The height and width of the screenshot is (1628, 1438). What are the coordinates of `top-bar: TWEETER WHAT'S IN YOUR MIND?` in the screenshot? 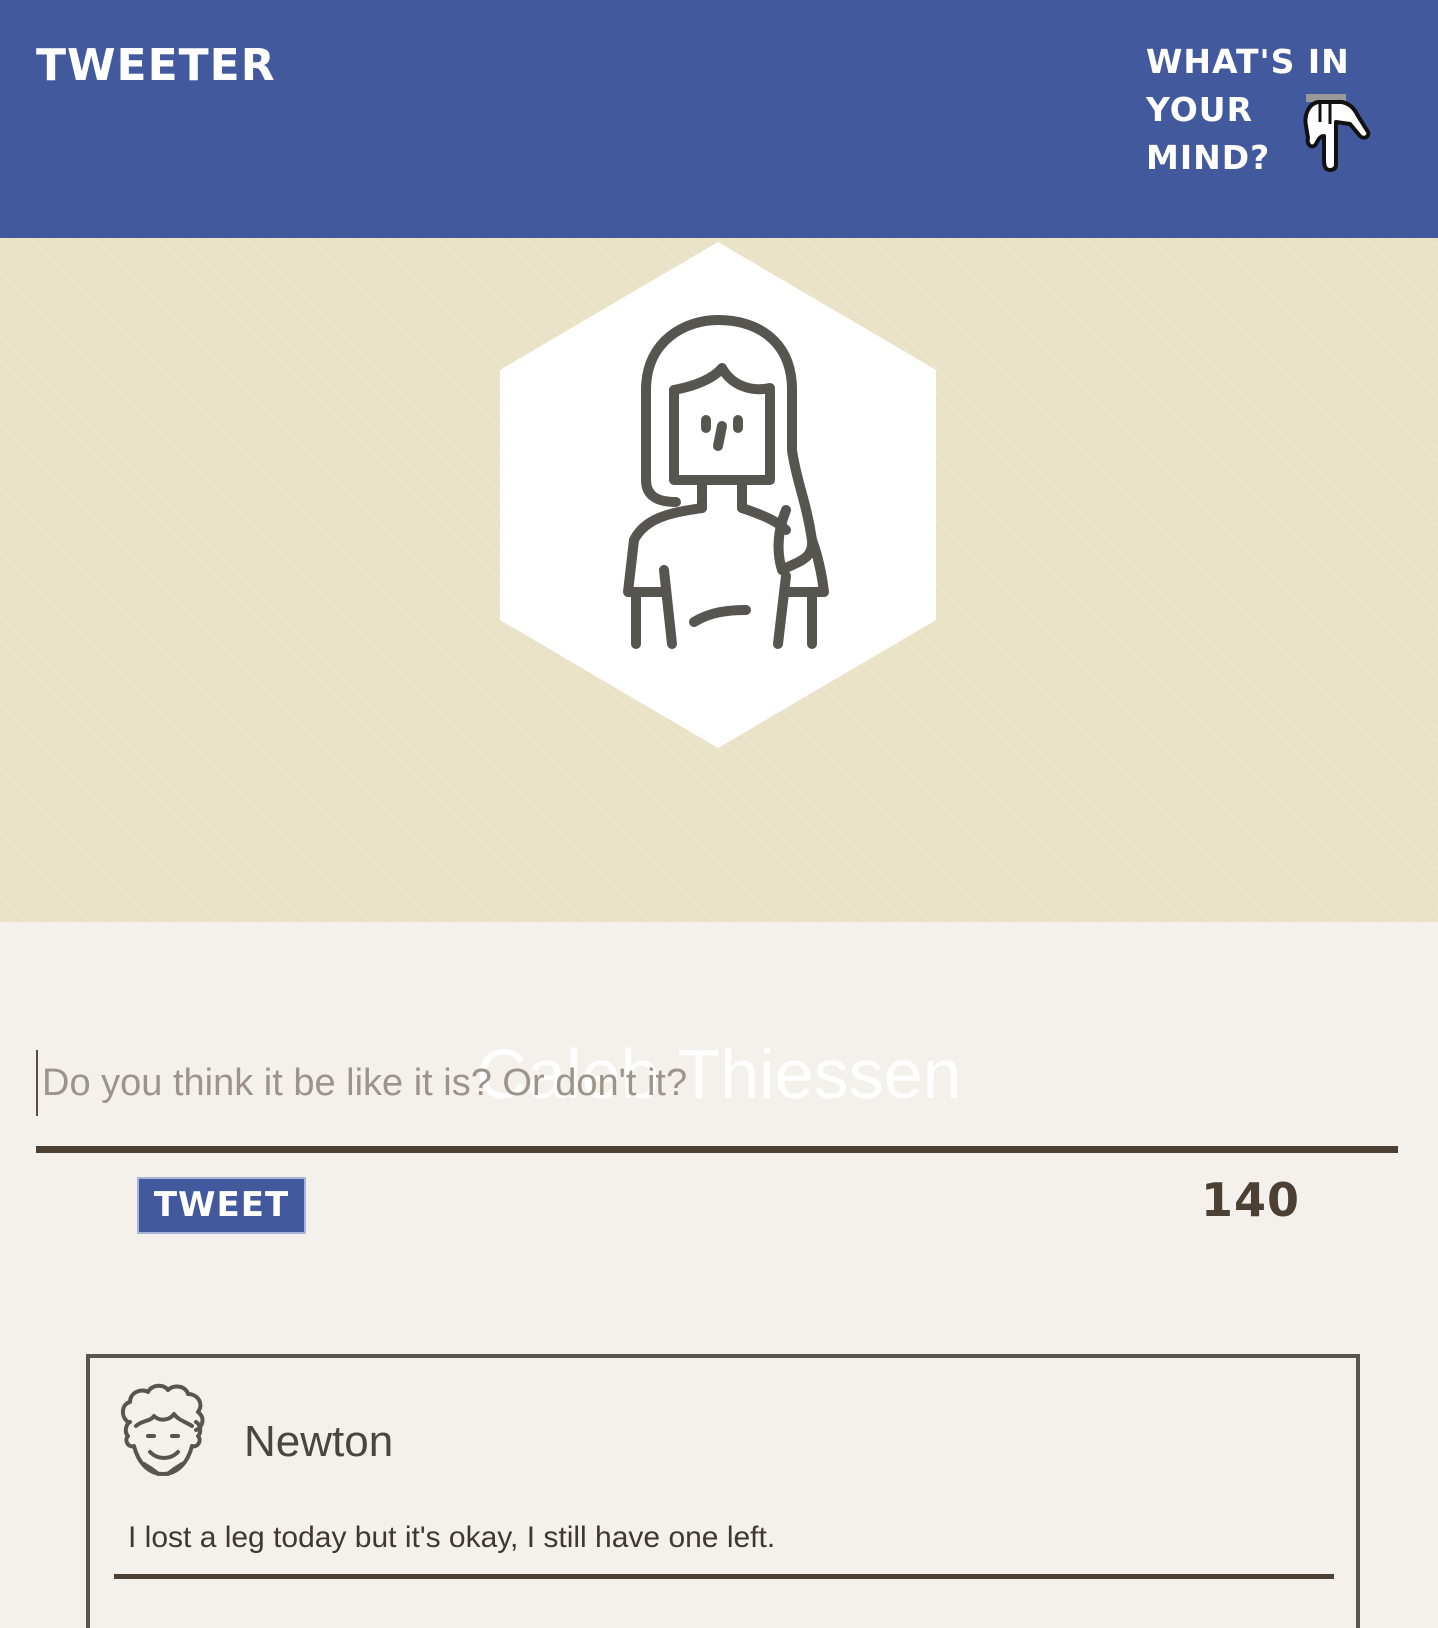 It's located at (719, 119).